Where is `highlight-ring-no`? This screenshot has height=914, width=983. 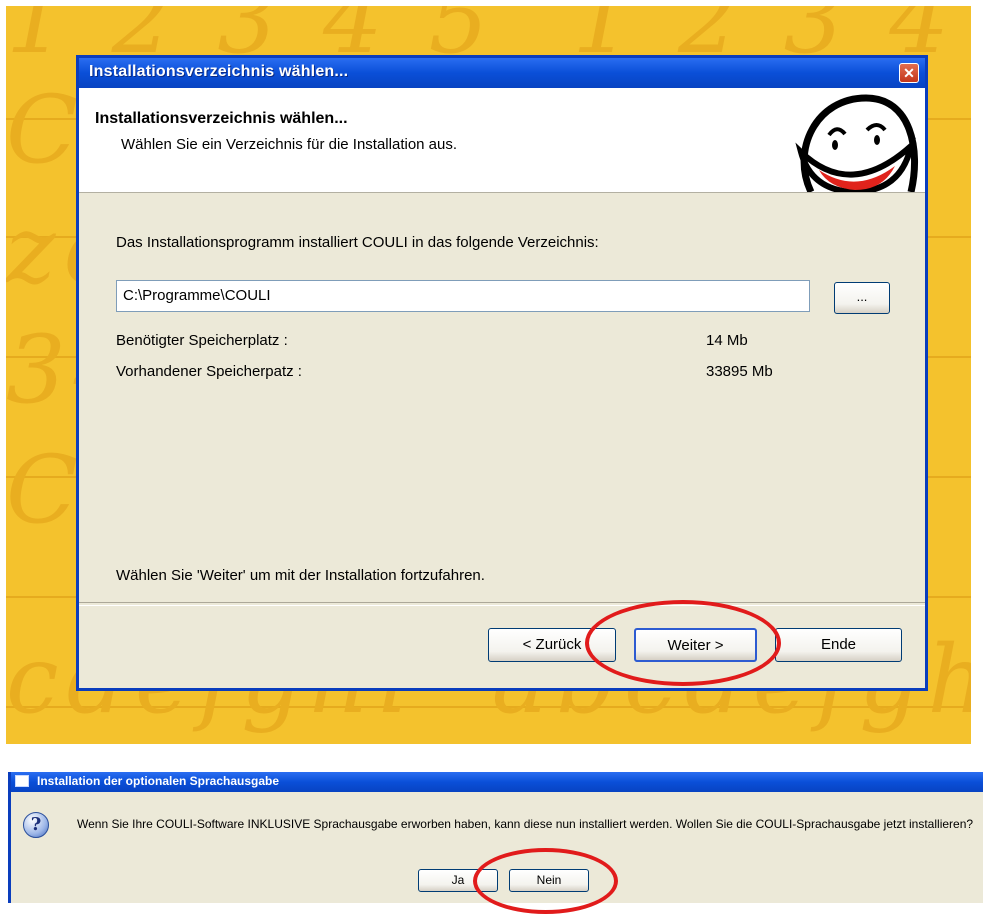 highlight-ring-no is located at coordinates (545, 881).